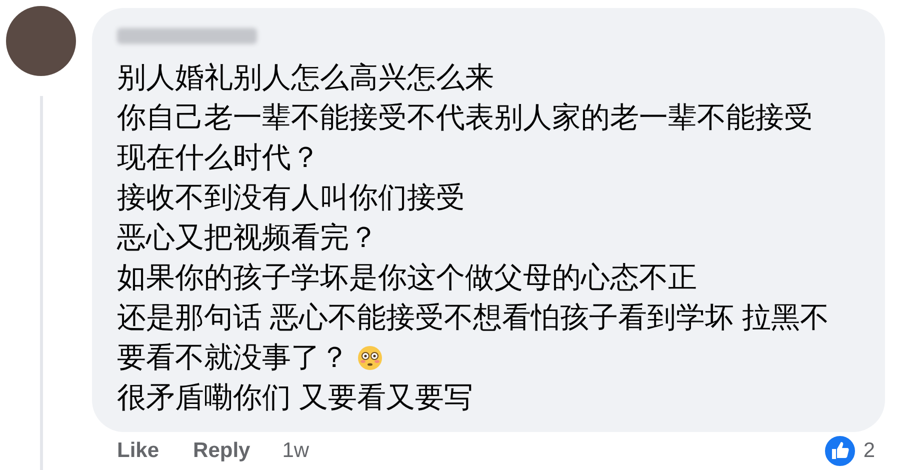 Image resolution: width=902 pixels, height=470 pixels. I want to click on comment-line: 恶心又把视频看完？, so click(247, 238).